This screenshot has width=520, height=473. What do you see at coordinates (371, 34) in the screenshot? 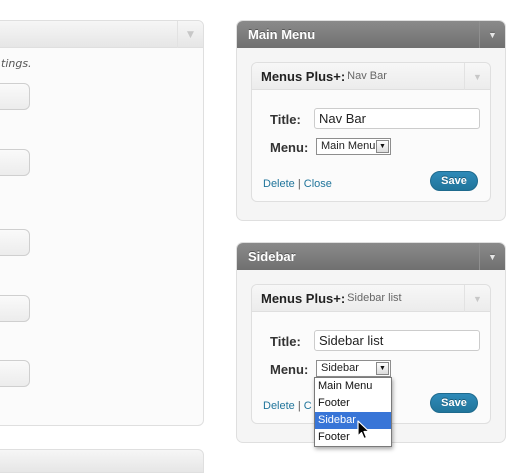
I see `widget-area-header: Main Menu ▼` at bounding box center [371, 34].